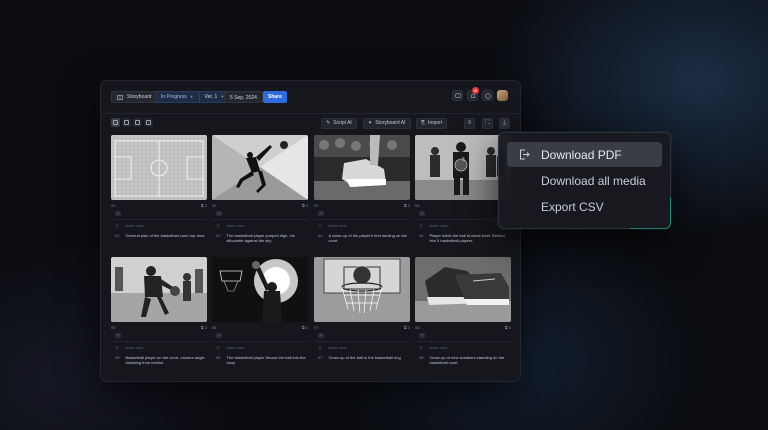 The width and height of the screenshot is (768, 430). Describe the element at coordinates (504, 123) in the screenshot. I see `download-button: ⤓` at that location.